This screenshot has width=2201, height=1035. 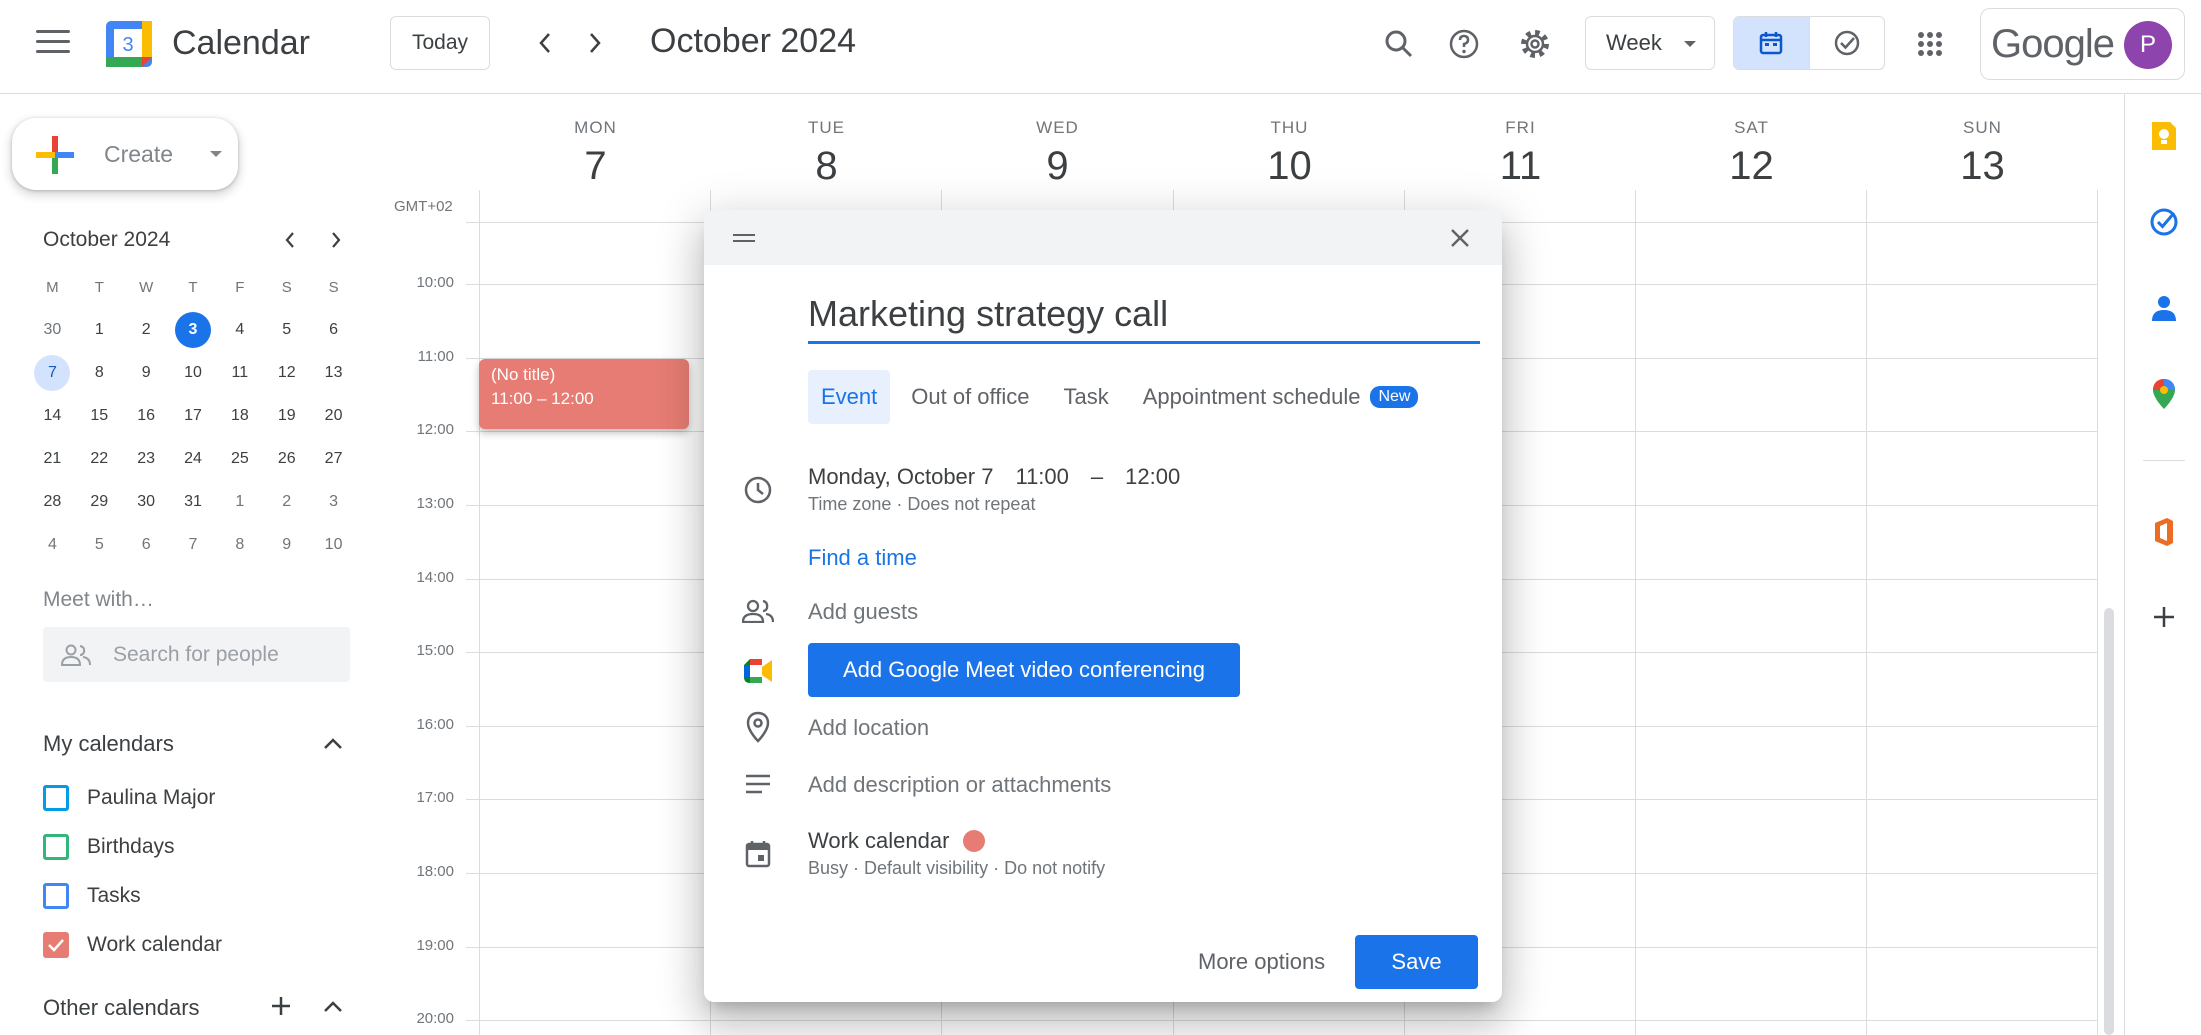 I want to click on mini-calendar-day: 28, so click(x=52, y=502).